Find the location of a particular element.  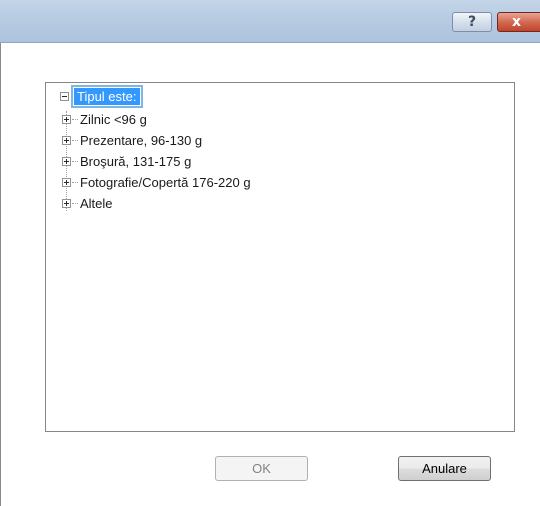

collapse-icon is located at coordinates (64, 96).